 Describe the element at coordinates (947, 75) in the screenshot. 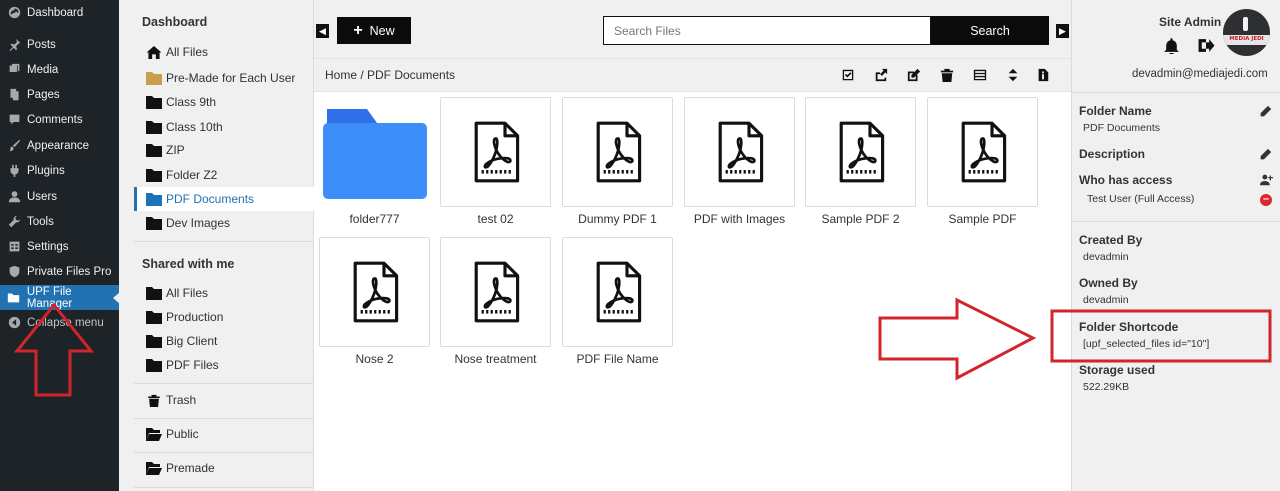

I see `trash-icon` at that location.